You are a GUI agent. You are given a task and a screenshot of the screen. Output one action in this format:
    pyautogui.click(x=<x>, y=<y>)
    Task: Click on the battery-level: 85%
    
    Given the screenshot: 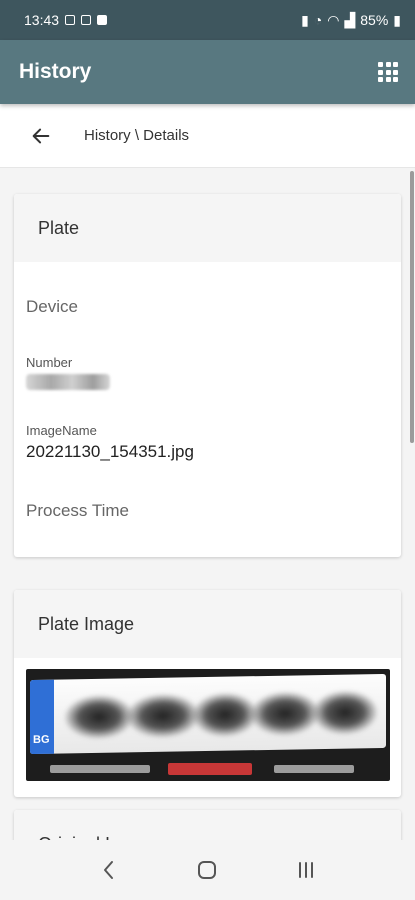 What is the action you would take?
    pyautogui.click(x=374, y=20)
    